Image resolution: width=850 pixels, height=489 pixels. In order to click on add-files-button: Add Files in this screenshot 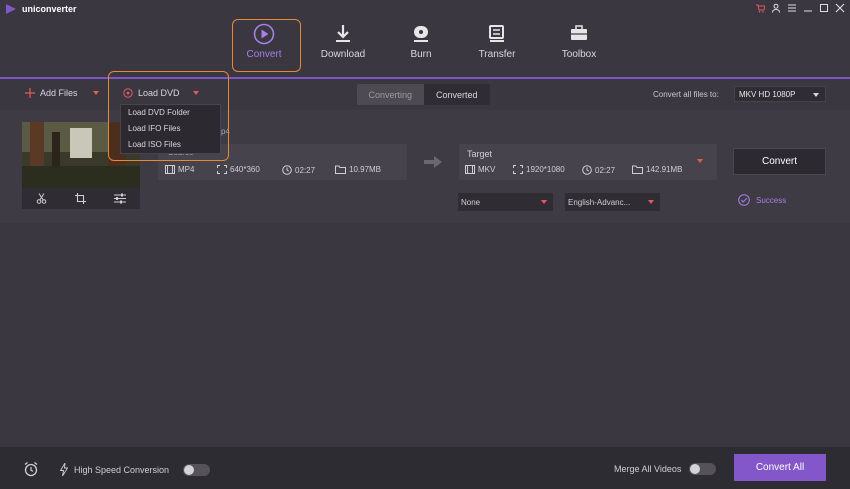, I will do `click(62, 93)`.